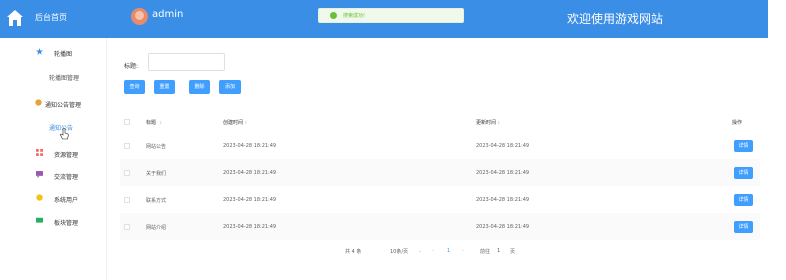  Describe the element at coordinates (615, 19) in the screenshot. I see `welcome-title: 欢迎使用游戏网站` at that location.